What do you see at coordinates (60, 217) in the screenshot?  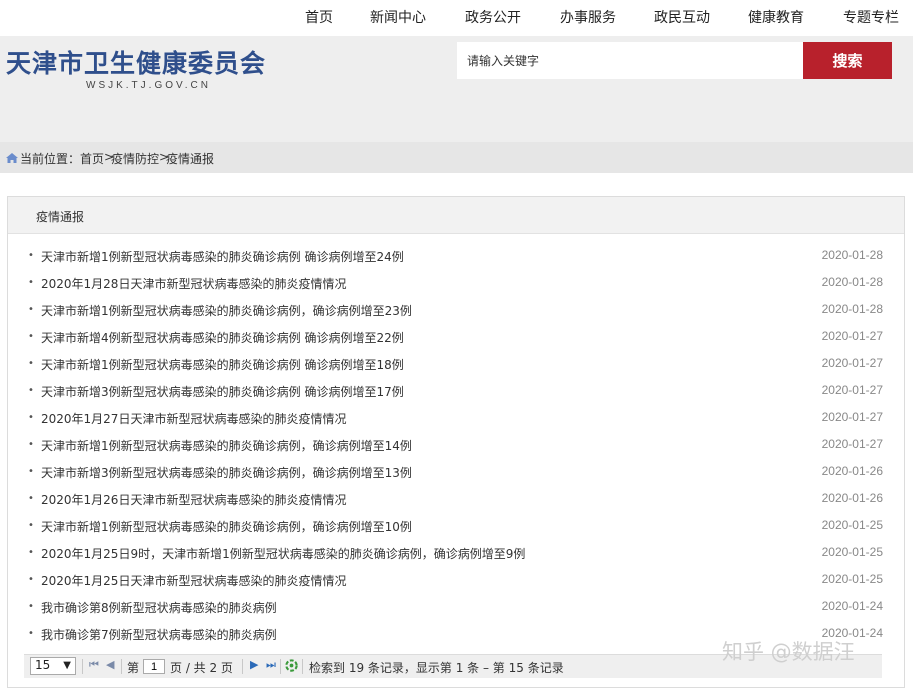 I see `panel-title: 疫情通报` at bounding box center [60, 217].